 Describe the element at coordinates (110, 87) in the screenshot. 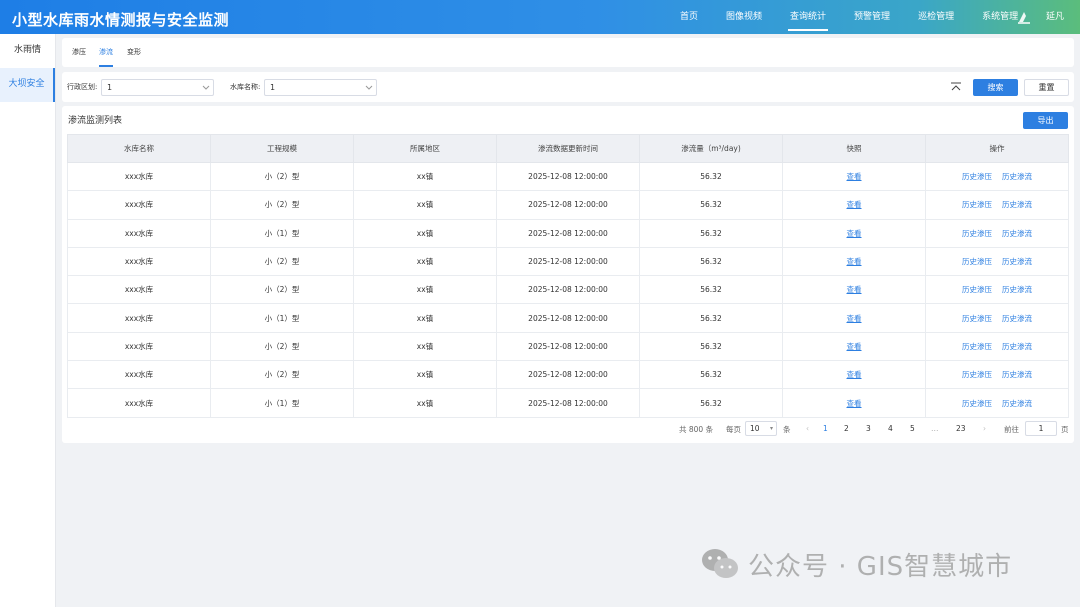

I see `region-select-value: 1` at that location.